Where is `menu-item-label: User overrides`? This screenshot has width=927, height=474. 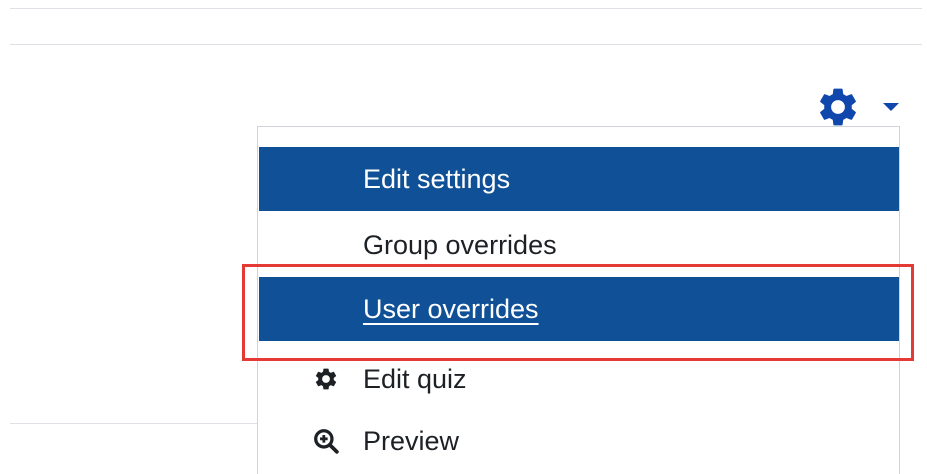
menu-item-label: User overrides is located at coordinates (451, 308).